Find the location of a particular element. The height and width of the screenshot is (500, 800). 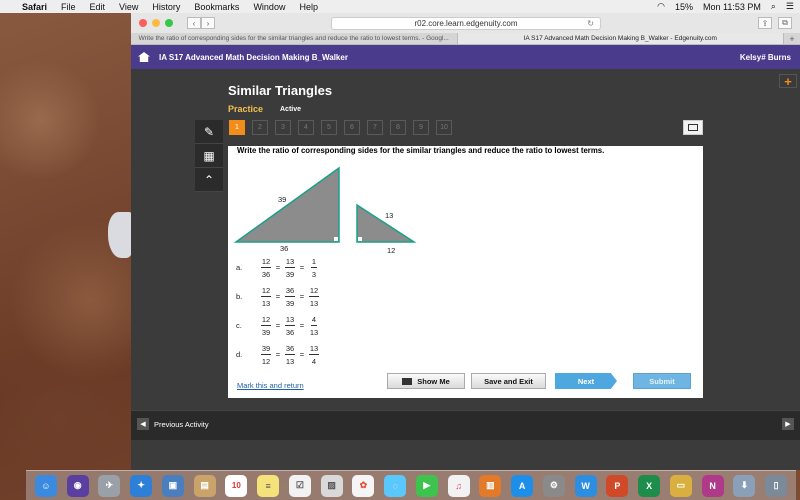

previous-activity-button: ◀ Previous Activity is located at coordinates (173, 424).